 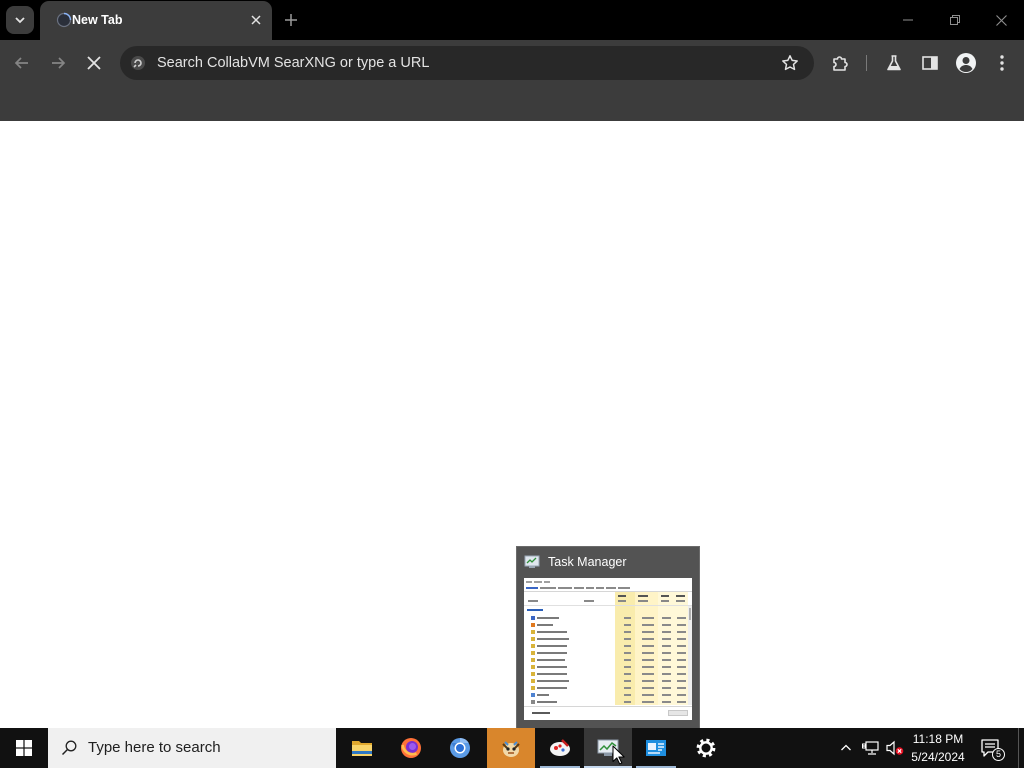 I want to click on task-manager-preview: Task Manager, so click(x=608, y=637).